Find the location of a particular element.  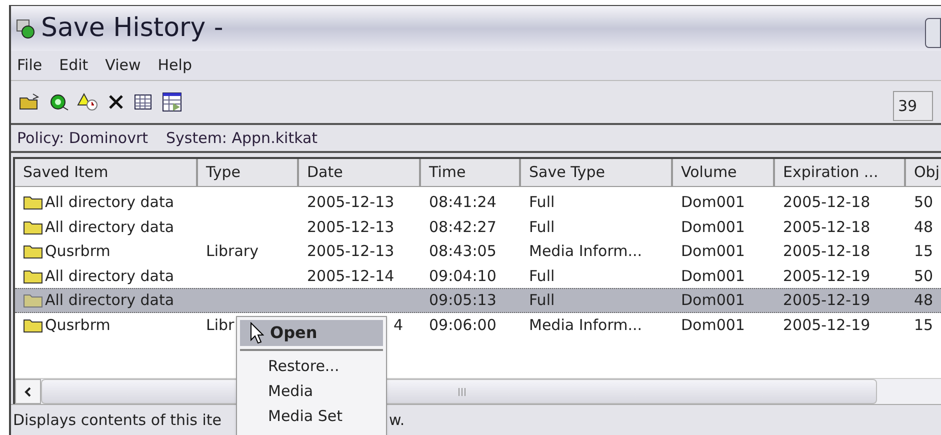

column-header: Saved Item is located at coordinates (106, 173).